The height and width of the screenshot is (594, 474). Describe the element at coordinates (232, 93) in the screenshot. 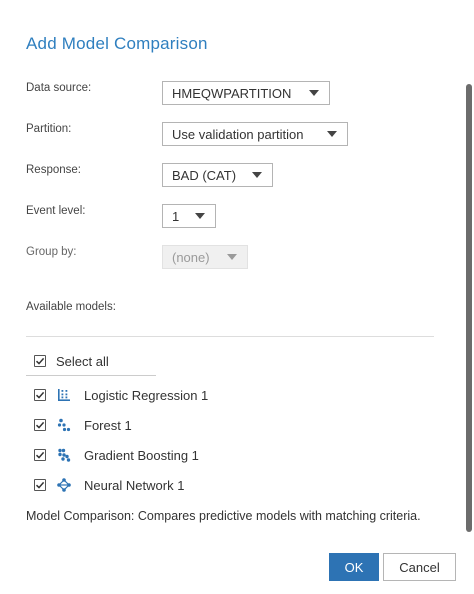

I see `data-source-value: HMEQWPARTITION` at that location.